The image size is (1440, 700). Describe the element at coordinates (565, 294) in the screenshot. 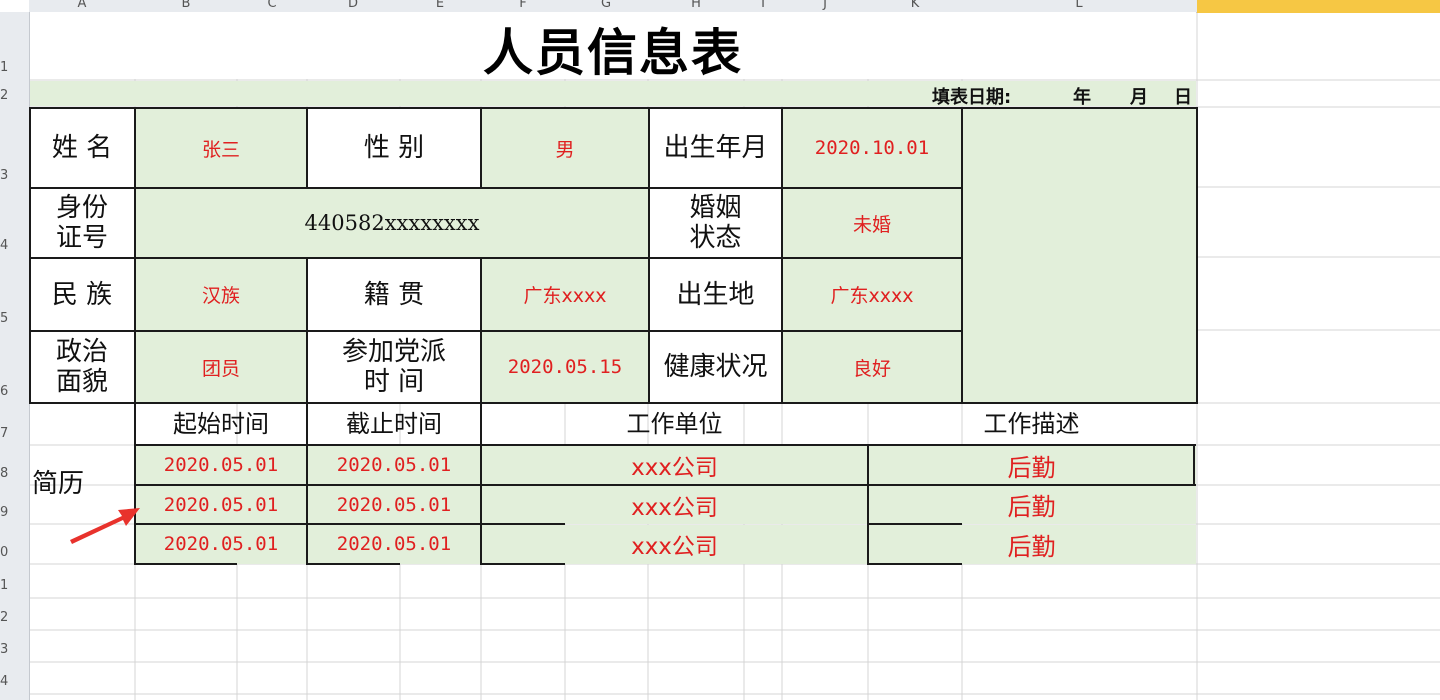

I see `native-value: 广东xxxx` at that location.